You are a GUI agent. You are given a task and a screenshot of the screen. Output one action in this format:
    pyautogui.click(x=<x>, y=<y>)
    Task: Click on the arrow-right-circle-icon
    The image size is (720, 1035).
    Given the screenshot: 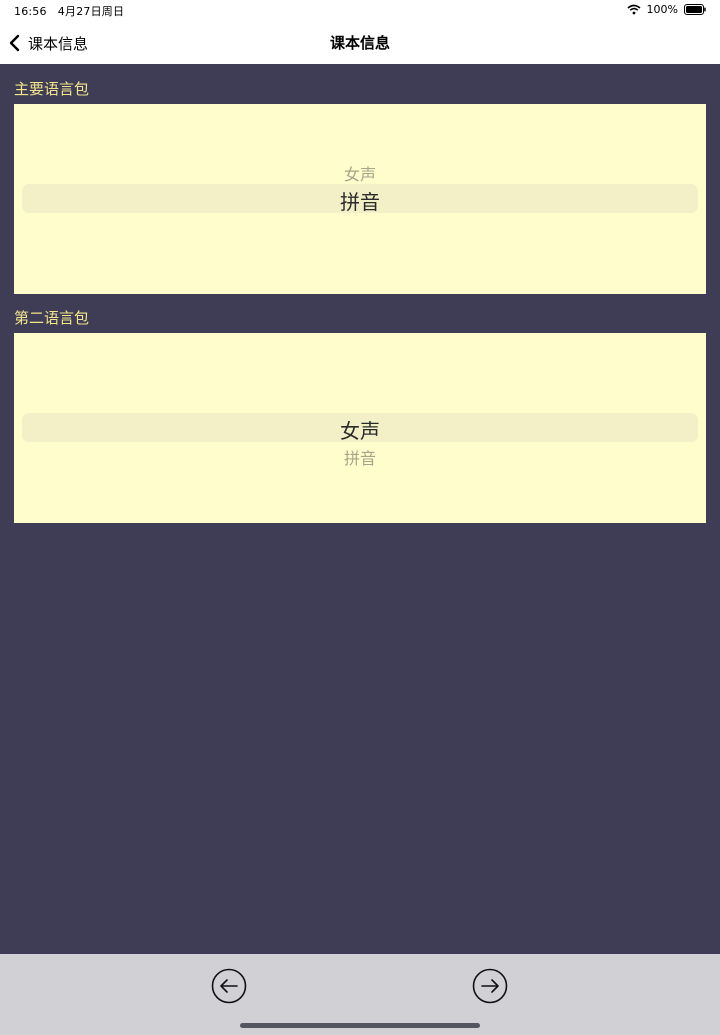 What is the action you would take?
    pyautogui.click(x=490, y=986)
    